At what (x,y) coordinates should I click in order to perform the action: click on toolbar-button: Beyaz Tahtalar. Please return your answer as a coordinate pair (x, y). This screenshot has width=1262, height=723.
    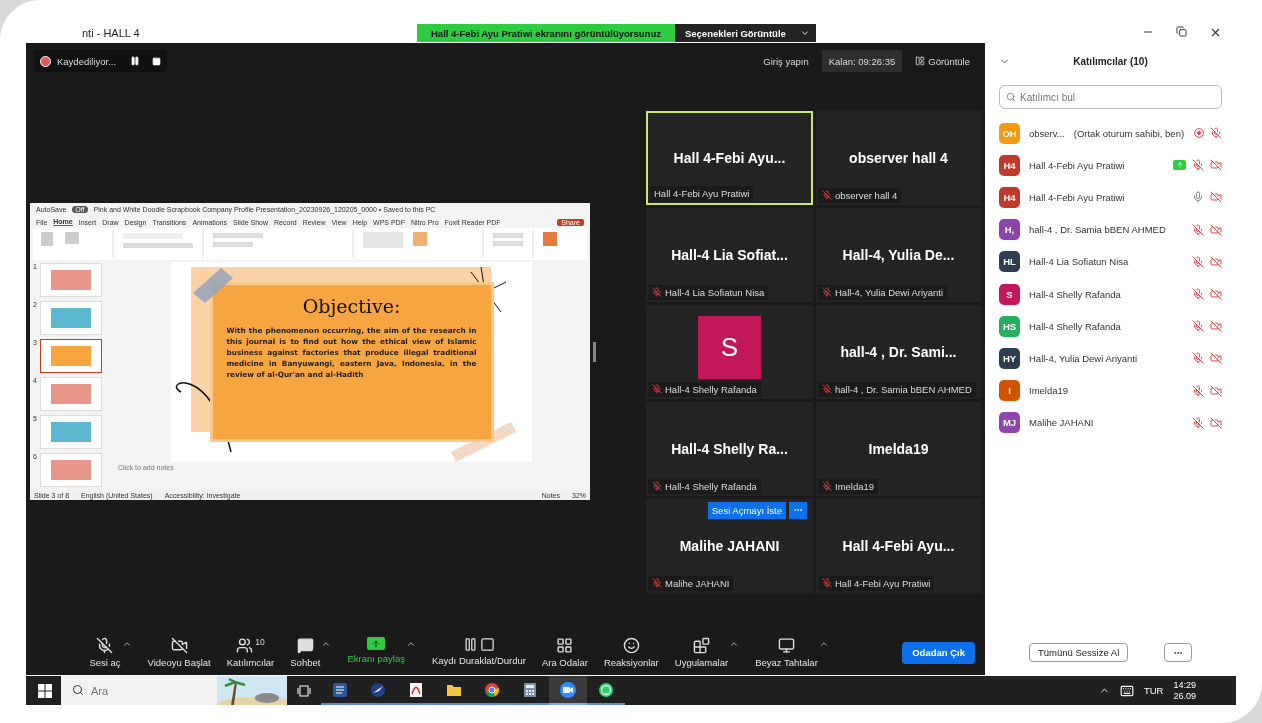
    Looking at the image, I should click on (786, 652).